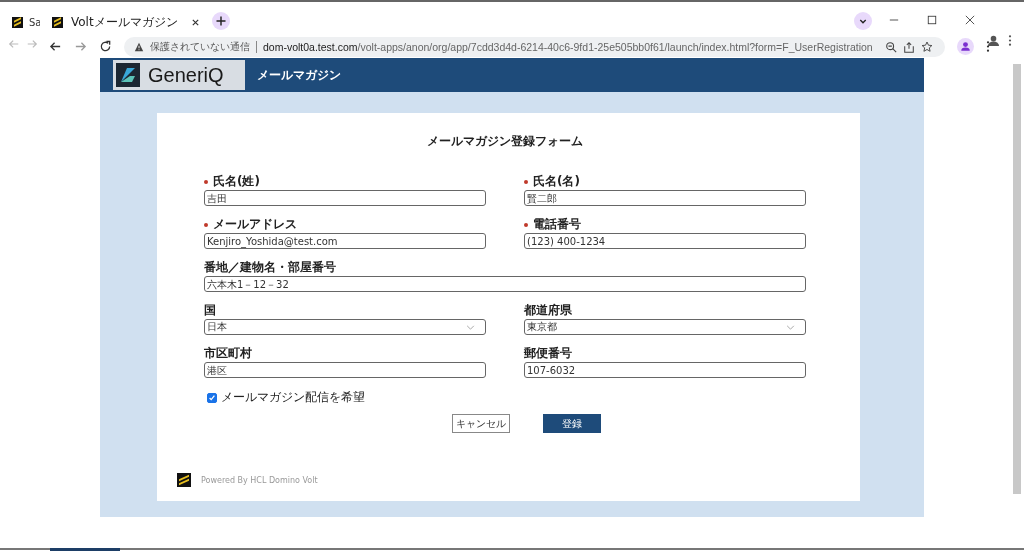 The image size is (1024, 557). I want to click on security-label: 保護されていない通信, so click(200, 46).